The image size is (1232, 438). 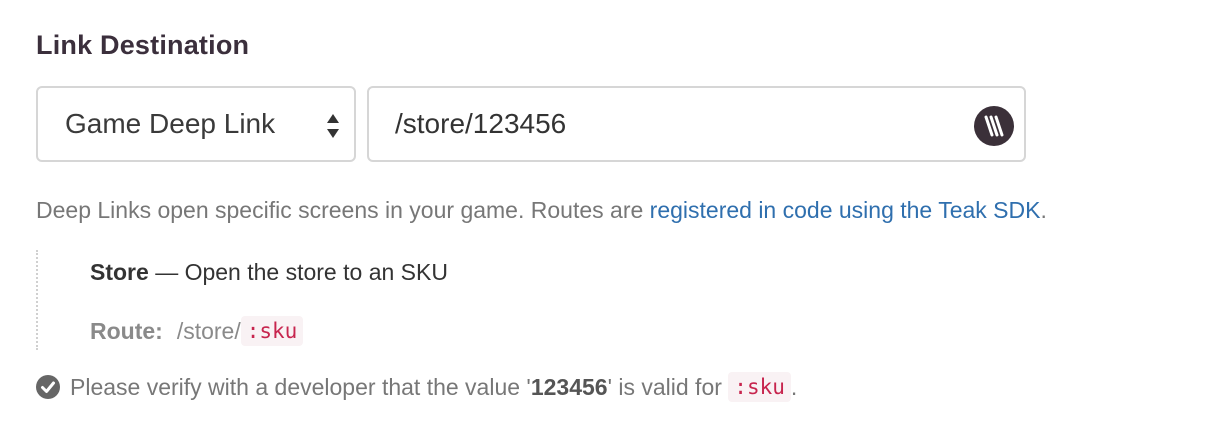 I want to click on help-text-suffix: ., so click(x=1043, y=210).